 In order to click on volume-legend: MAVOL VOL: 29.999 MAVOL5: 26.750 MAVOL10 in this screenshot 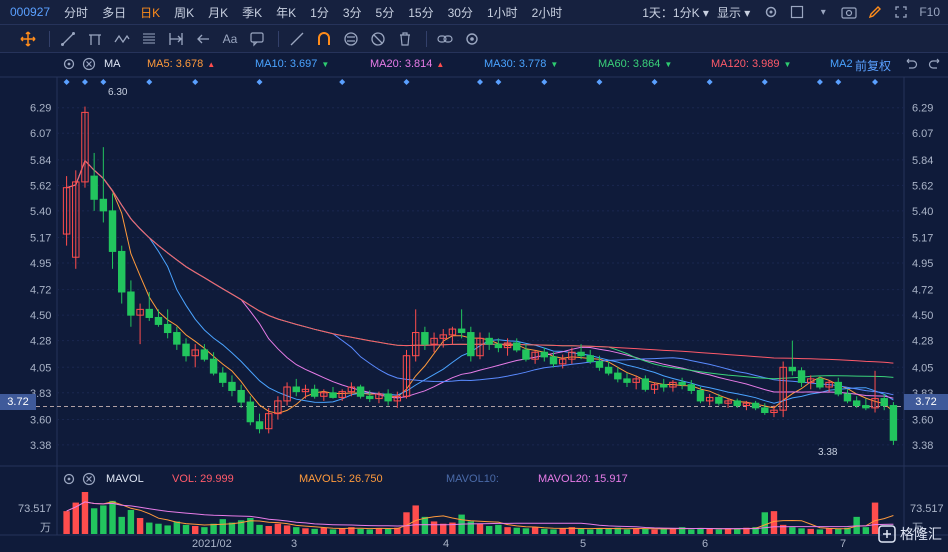, I will do `click(474, 480)`.